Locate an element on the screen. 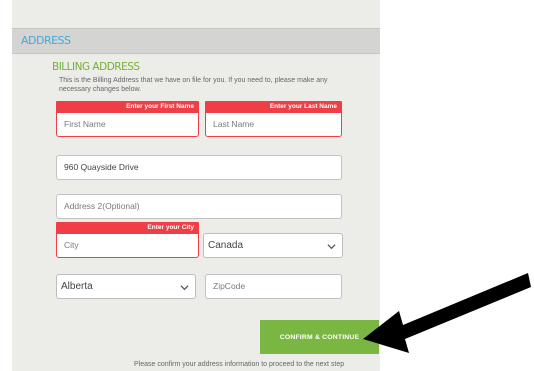  city-field: City is located at coordinates (127, 245).